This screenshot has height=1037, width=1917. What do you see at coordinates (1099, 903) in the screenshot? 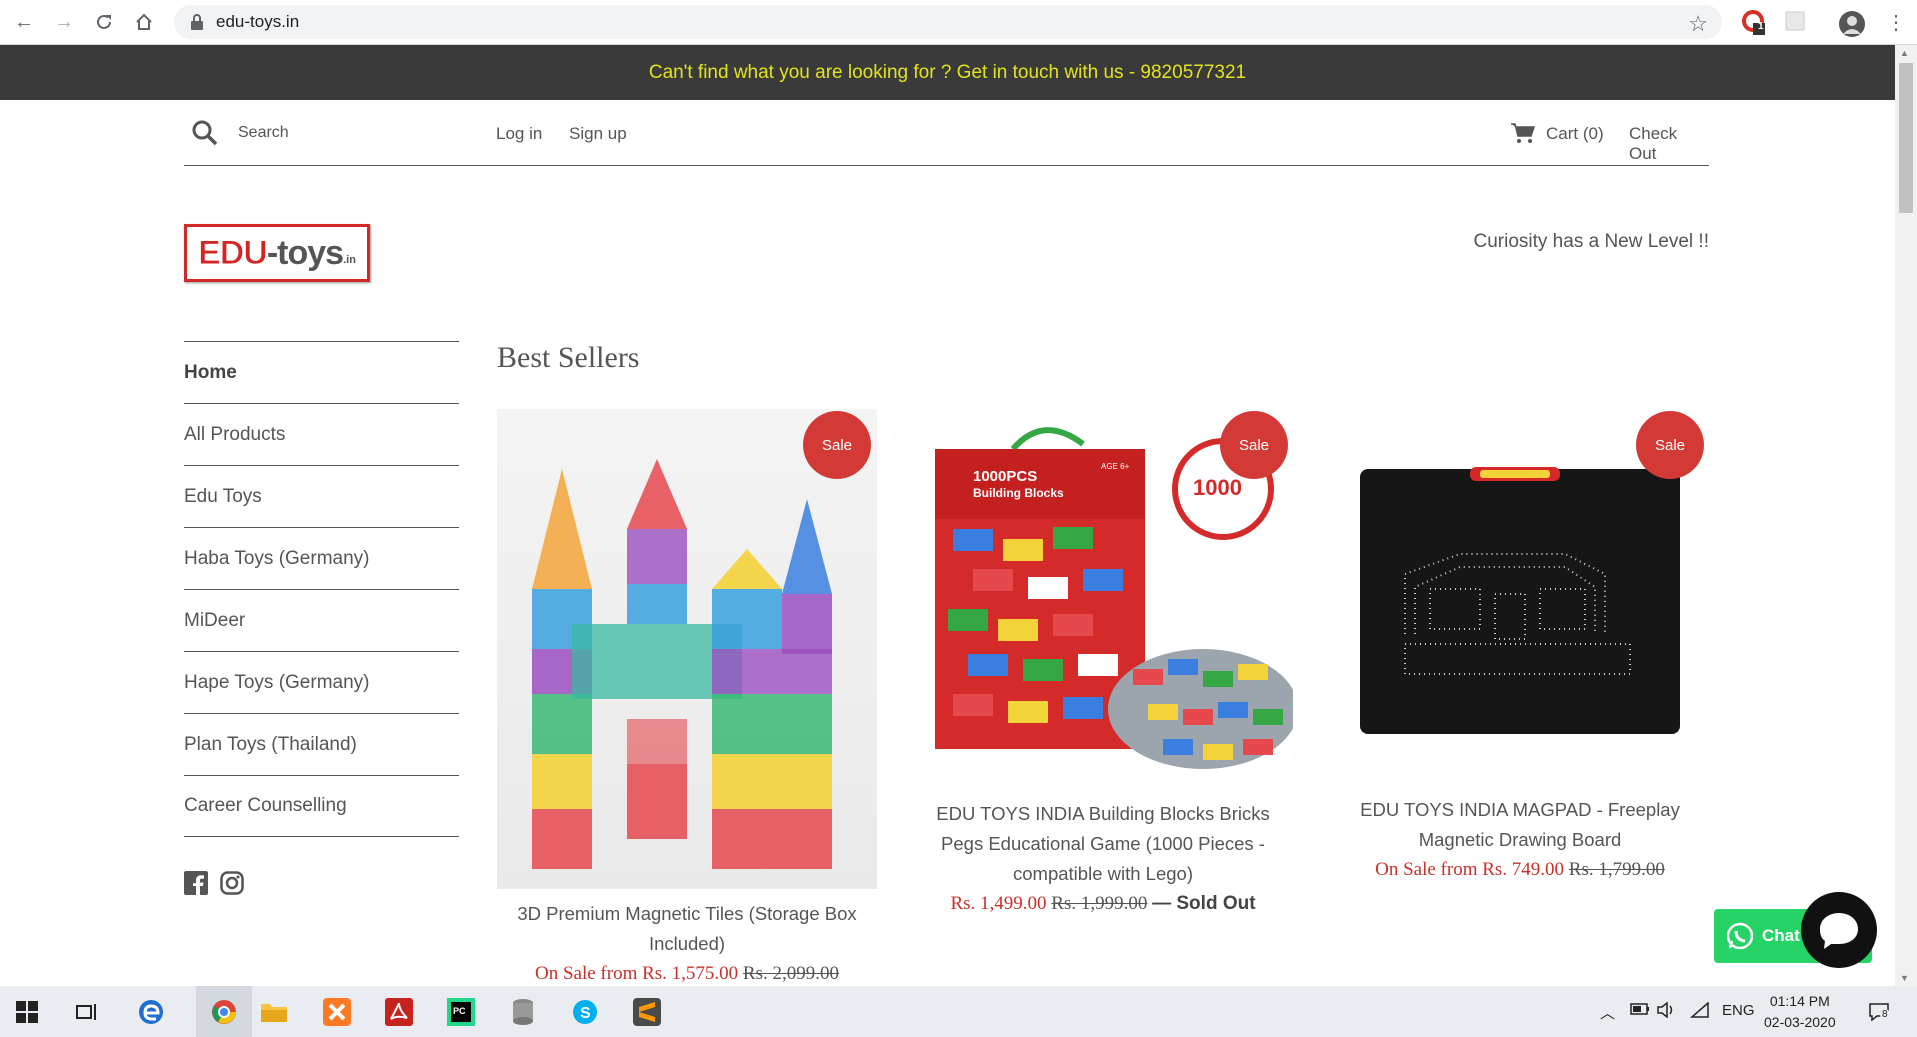
I see `original-price: Rs. 1,999.00` at bounding box center [1099, 903].